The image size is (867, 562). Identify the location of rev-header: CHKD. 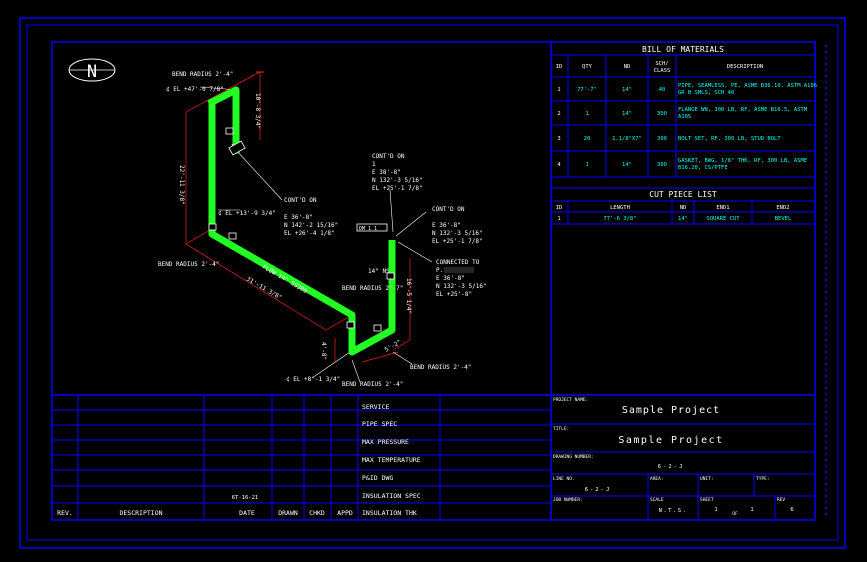
(317, 513).